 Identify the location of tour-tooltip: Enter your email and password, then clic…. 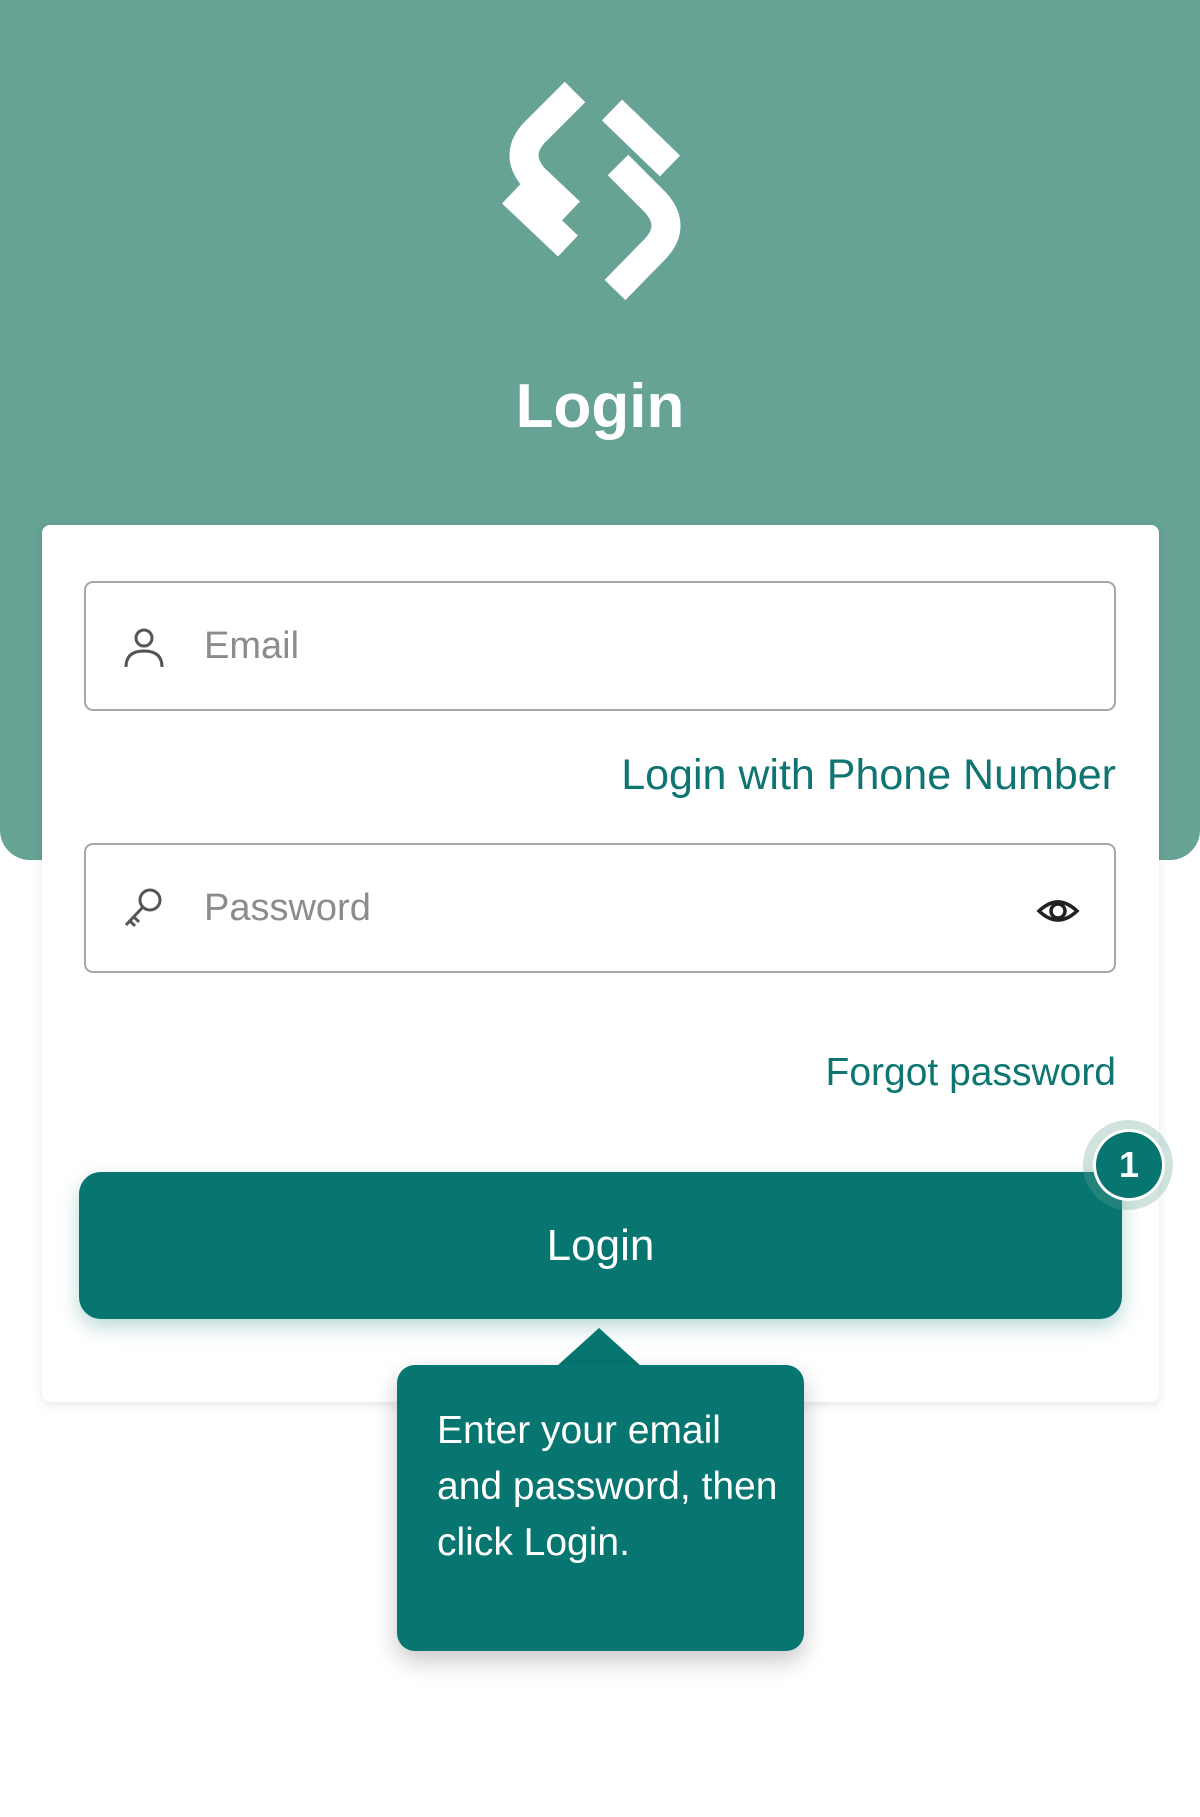
(600, 1508).